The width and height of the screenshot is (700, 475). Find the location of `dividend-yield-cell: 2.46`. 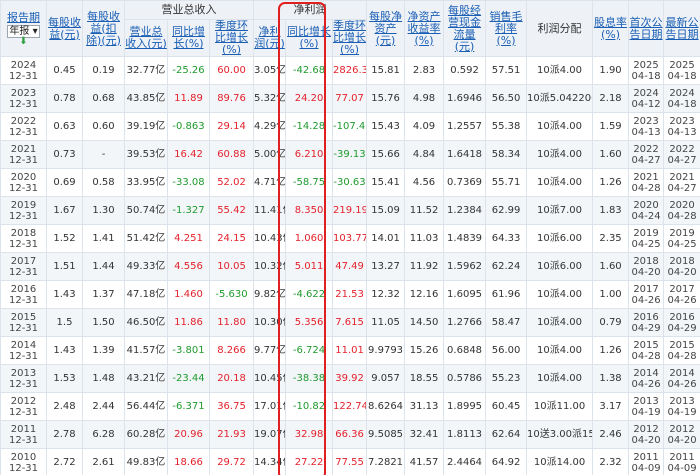

dividend-yield-cell: 2.46 is located at coordinates (611, 434).